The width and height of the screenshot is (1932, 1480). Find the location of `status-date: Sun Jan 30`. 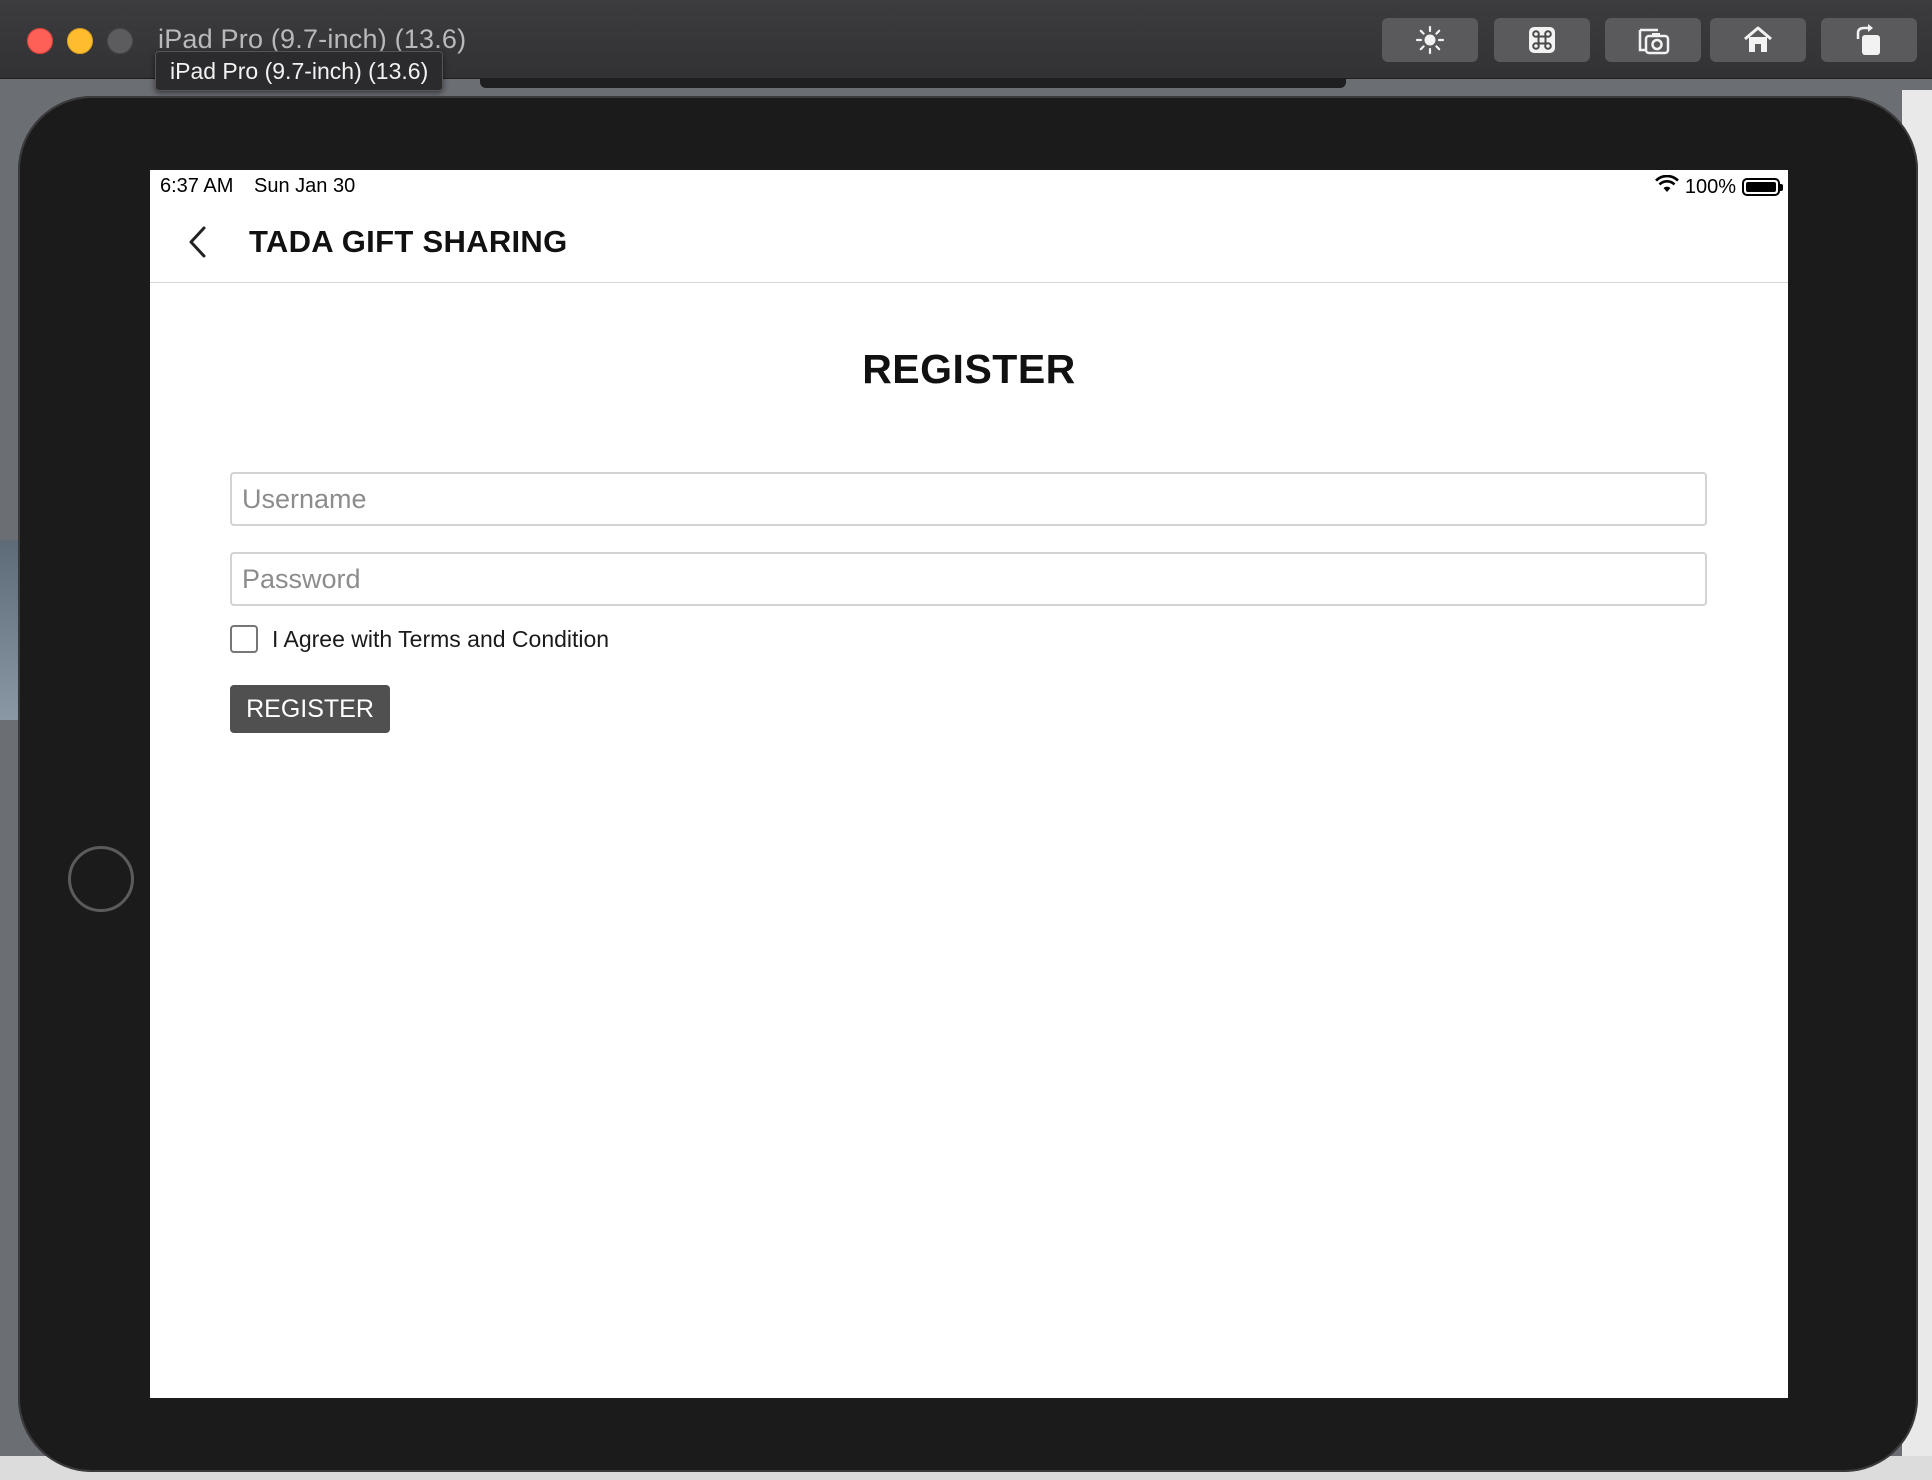

status-date: Sun Jan 30 is located at coordinates (305, 186).